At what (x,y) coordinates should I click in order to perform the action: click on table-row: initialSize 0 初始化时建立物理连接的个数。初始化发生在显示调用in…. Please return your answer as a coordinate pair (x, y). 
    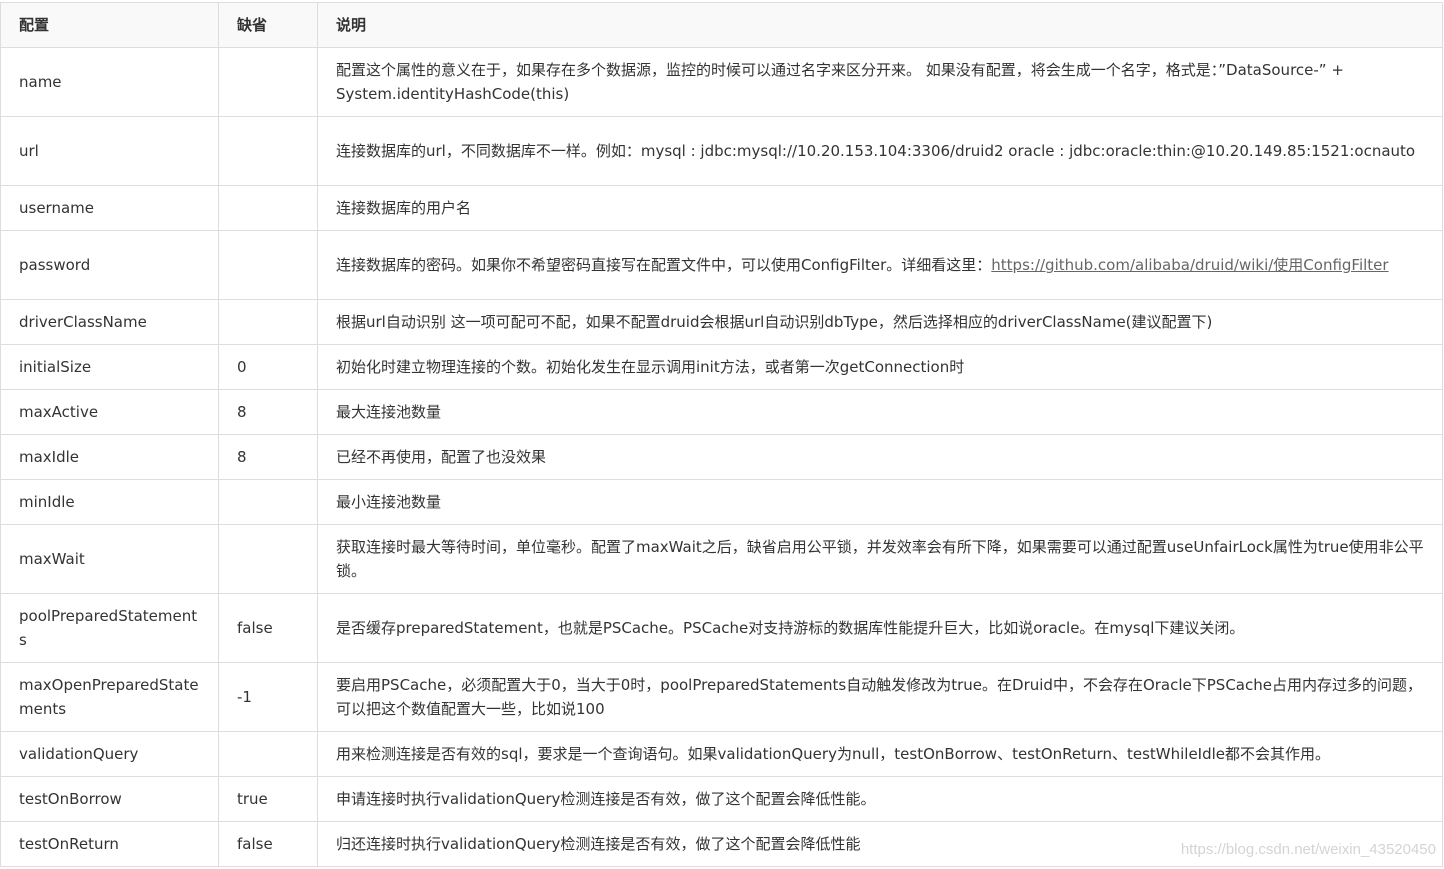
    Looking at the image, I should click on (721, 367).